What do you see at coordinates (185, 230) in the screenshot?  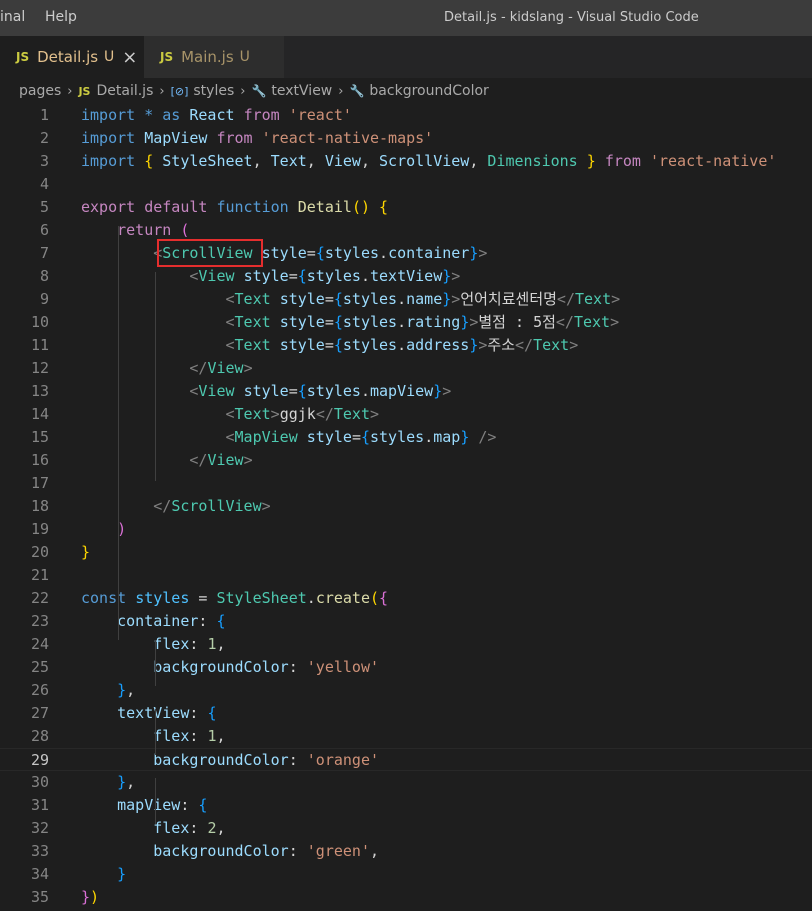 I see `code-token: (` at bounding box center [185, 230].